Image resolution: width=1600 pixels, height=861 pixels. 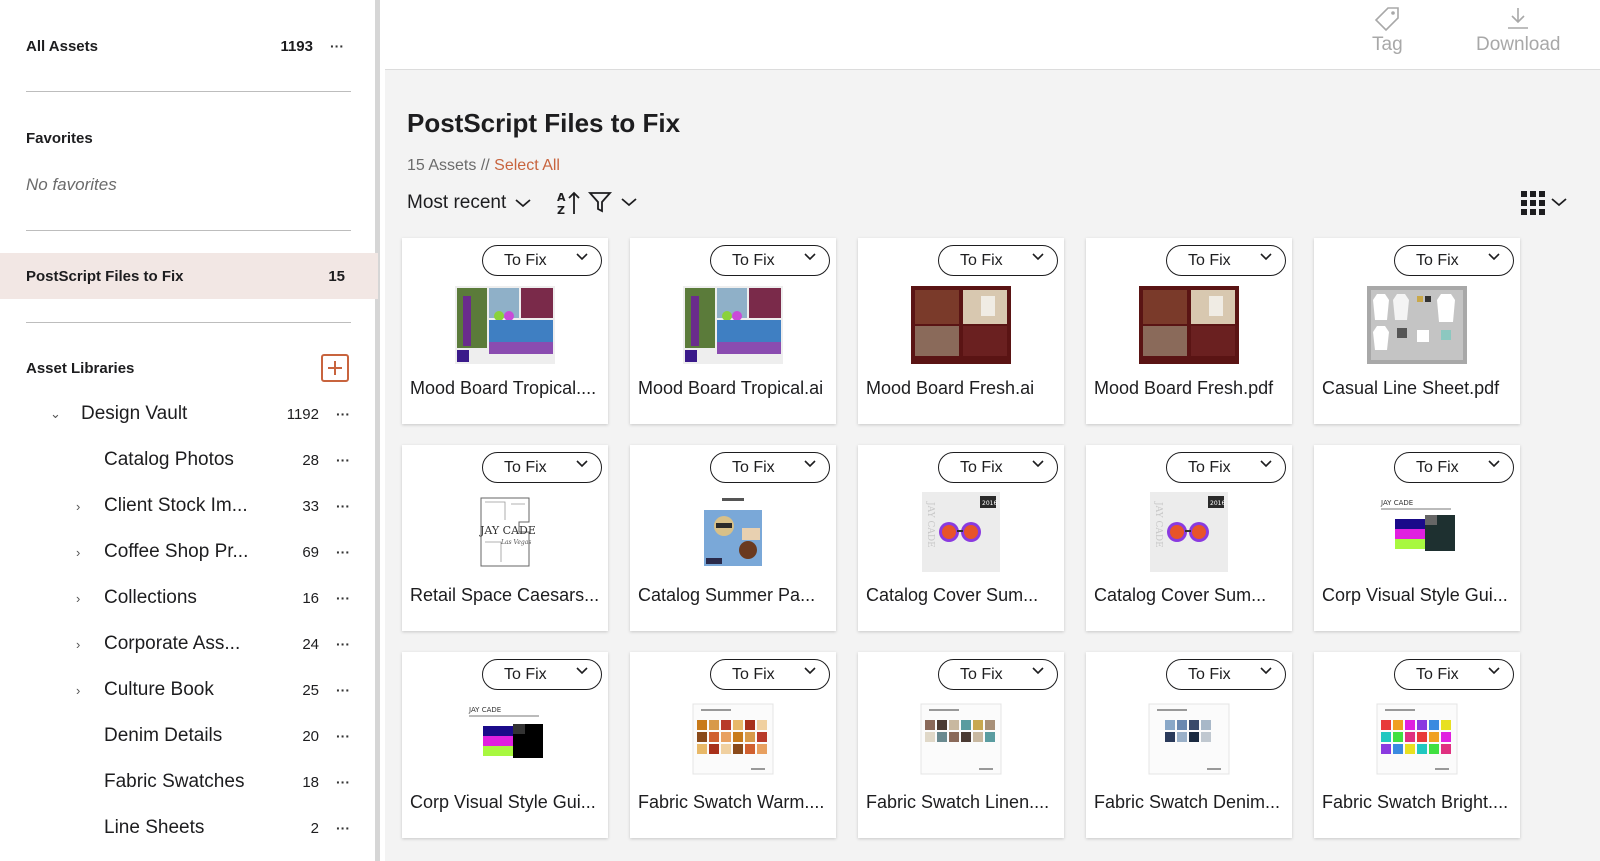 I want to click on download-label: Download, so click(x=1518, y=44).